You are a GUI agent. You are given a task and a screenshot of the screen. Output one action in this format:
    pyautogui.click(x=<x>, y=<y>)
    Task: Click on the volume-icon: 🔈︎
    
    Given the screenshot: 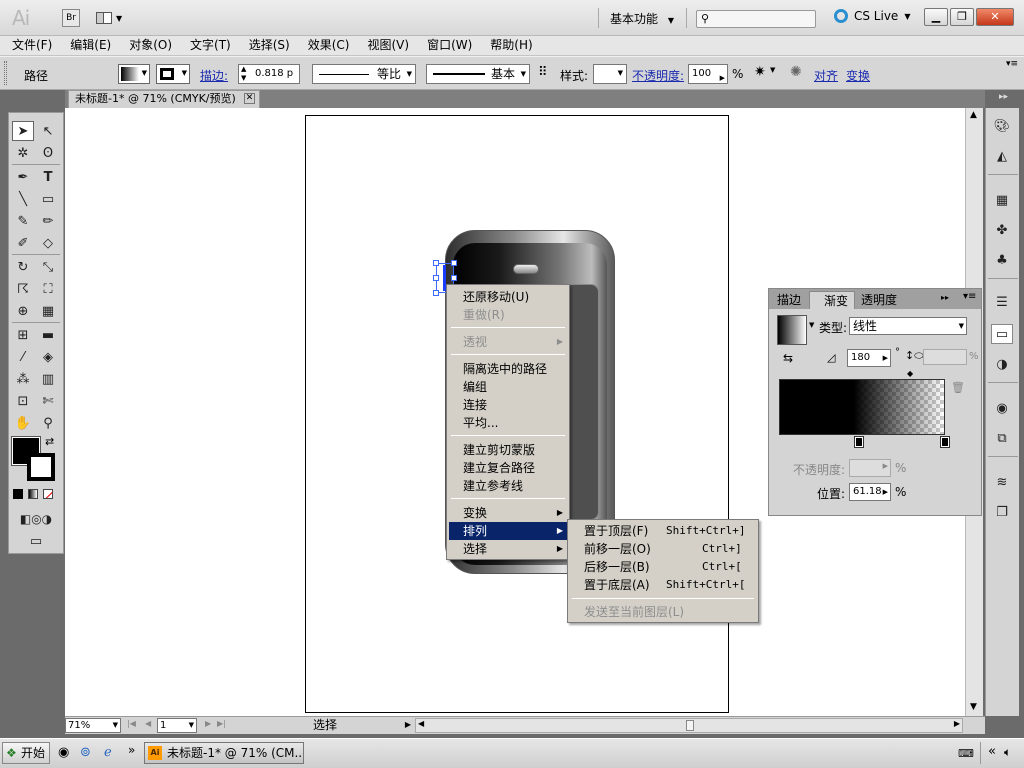 What is the action you would take?
    pyautogui.click(x=1007, y=752)
    